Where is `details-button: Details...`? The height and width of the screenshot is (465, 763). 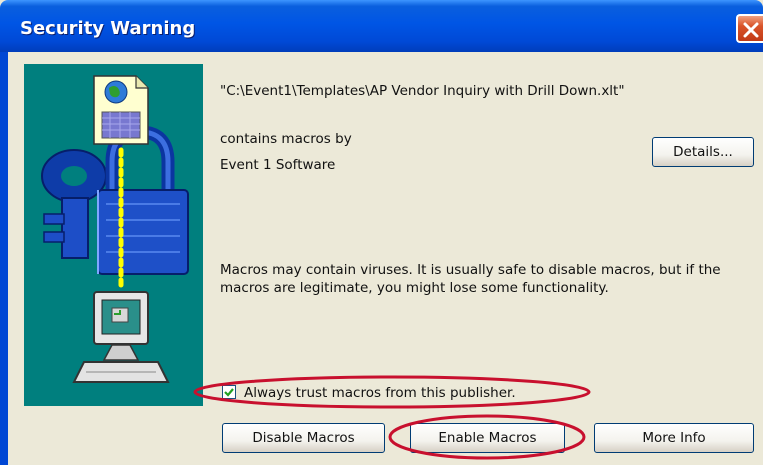
details-button: Details... is located at coordinates (703, 152).